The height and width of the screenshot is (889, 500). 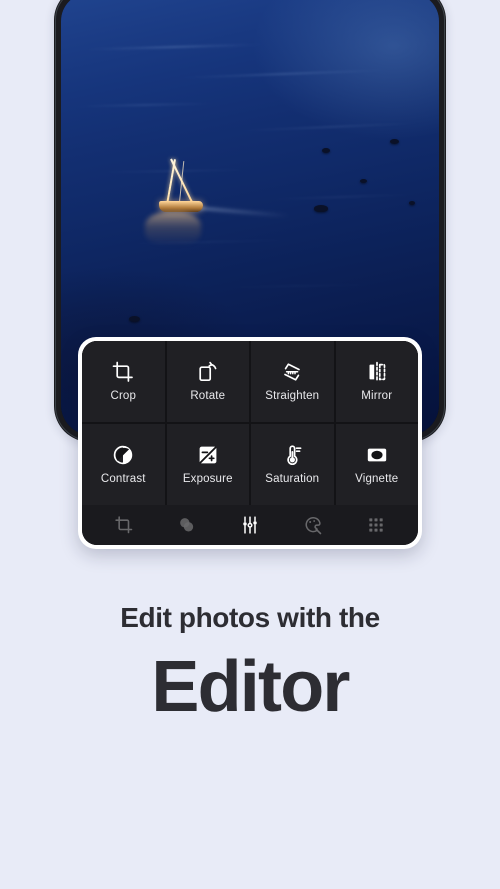 What do you see at coordinates (173, 228) in the screenshot?
I see `boat-reflection` at bounding box center [173, 228].